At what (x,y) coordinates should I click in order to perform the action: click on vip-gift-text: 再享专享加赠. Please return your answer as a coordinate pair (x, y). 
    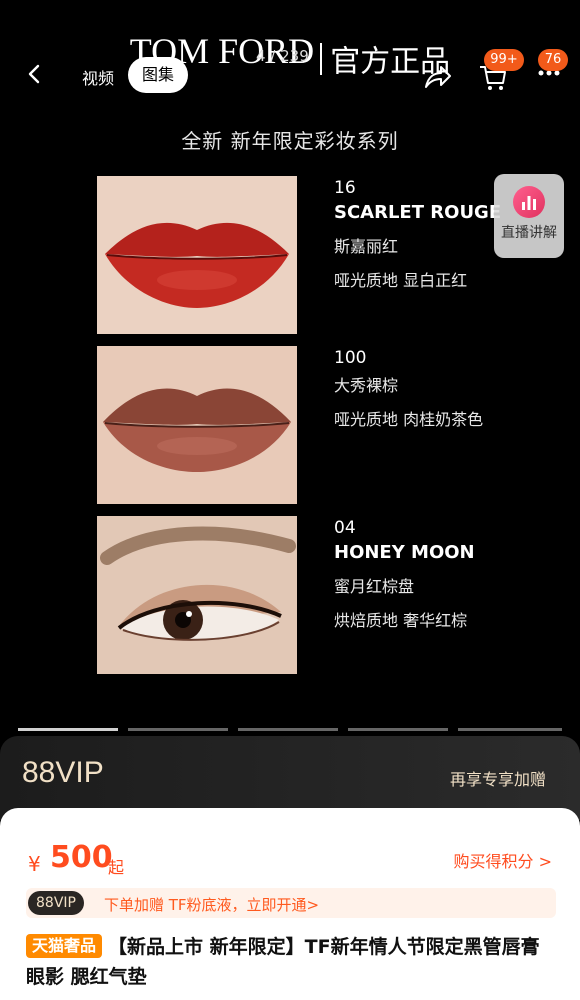
    Looking at the image, I should click on (497, 779).